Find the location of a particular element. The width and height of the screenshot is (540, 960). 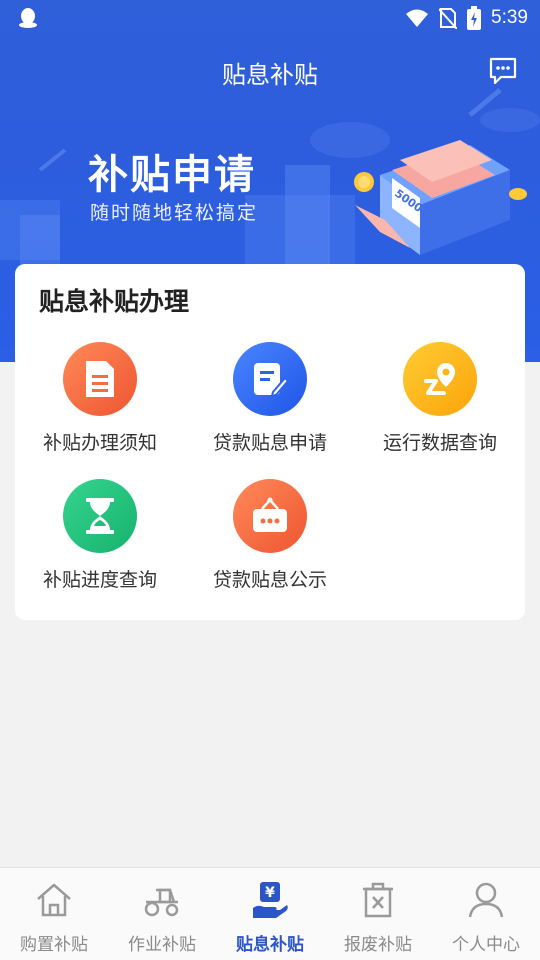

grid-label-data-query: 运行数据查询 is located at coordinates (439, 443).